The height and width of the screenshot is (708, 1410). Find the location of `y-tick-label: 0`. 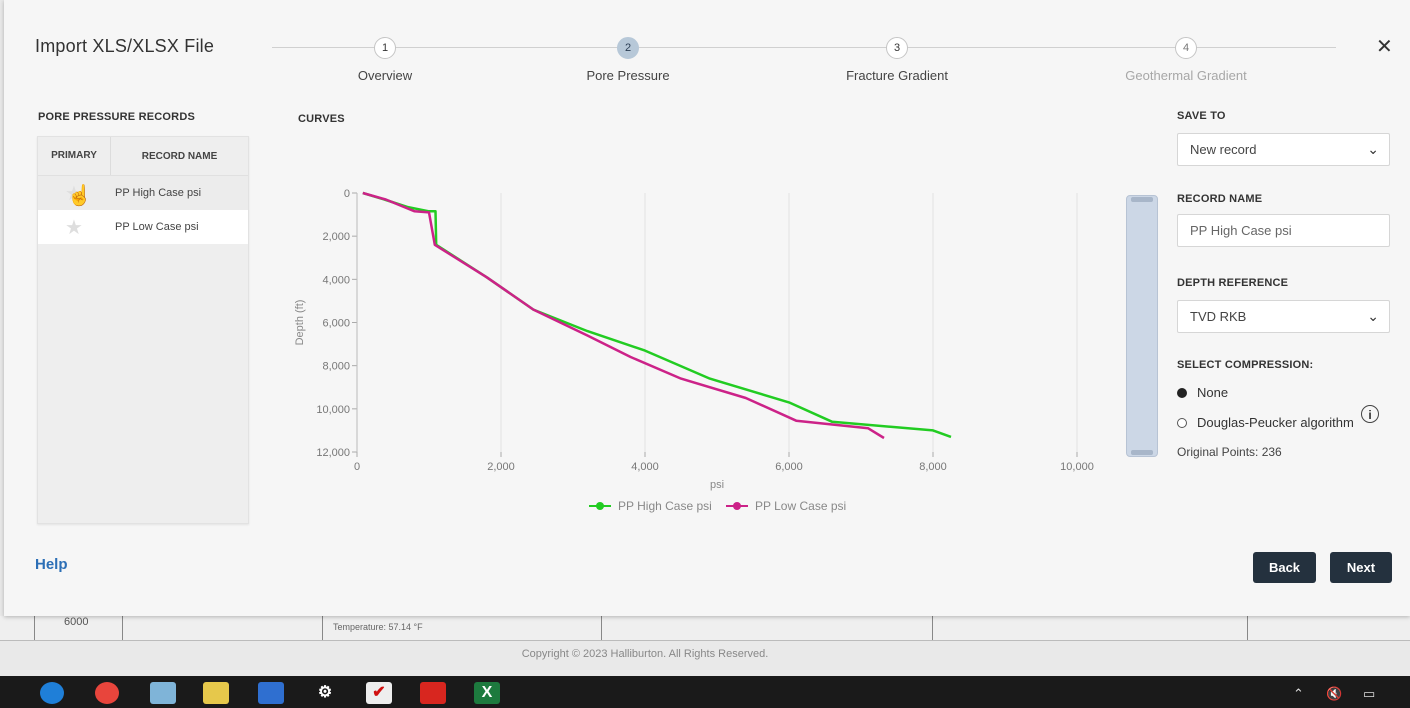

y-tick-label: 0 is located at coordinates (347, 194).